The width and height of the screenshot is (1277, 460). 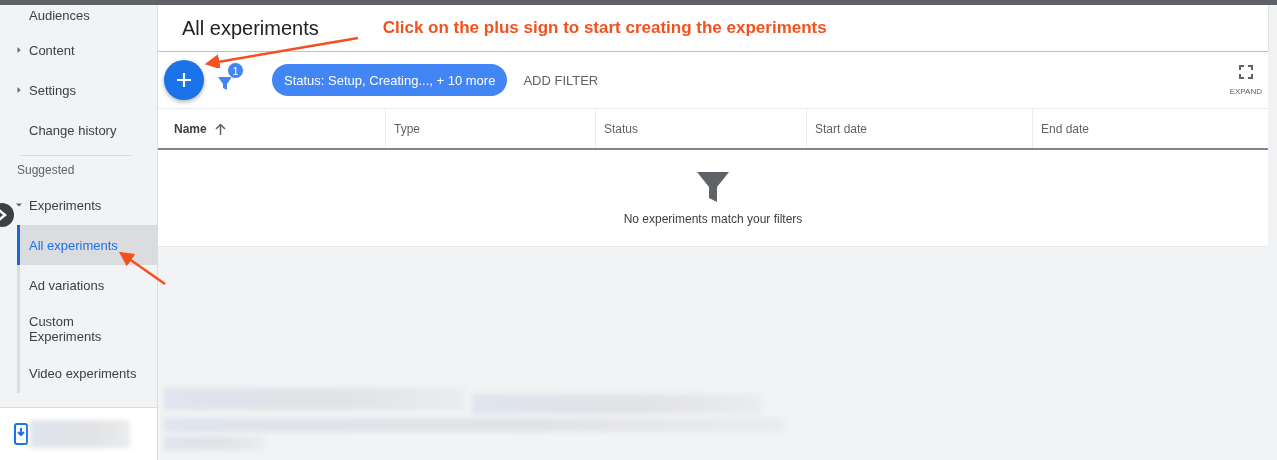 I want to click on column-header: Type, so click(x=490, y=128).